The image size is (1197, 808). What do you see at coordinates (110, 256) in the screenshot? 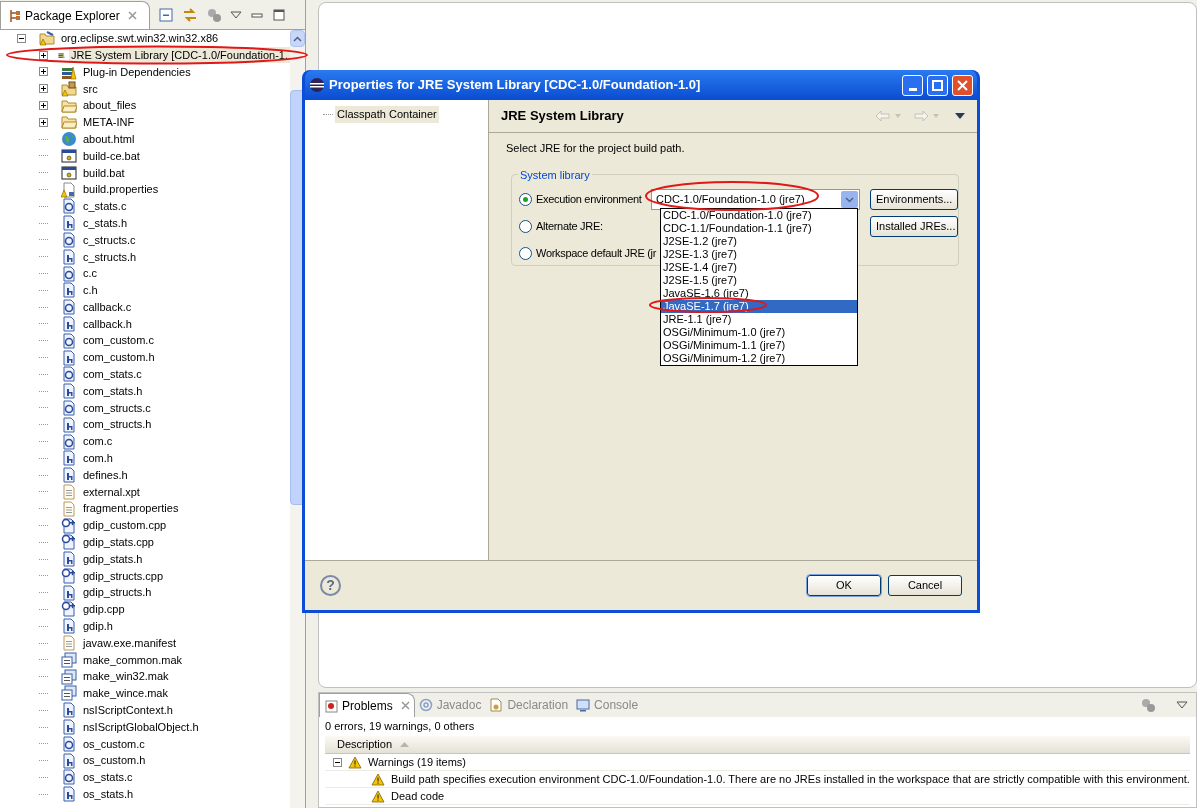
I see `tree-item: c_structs.h` at bounding box center [110, 256].